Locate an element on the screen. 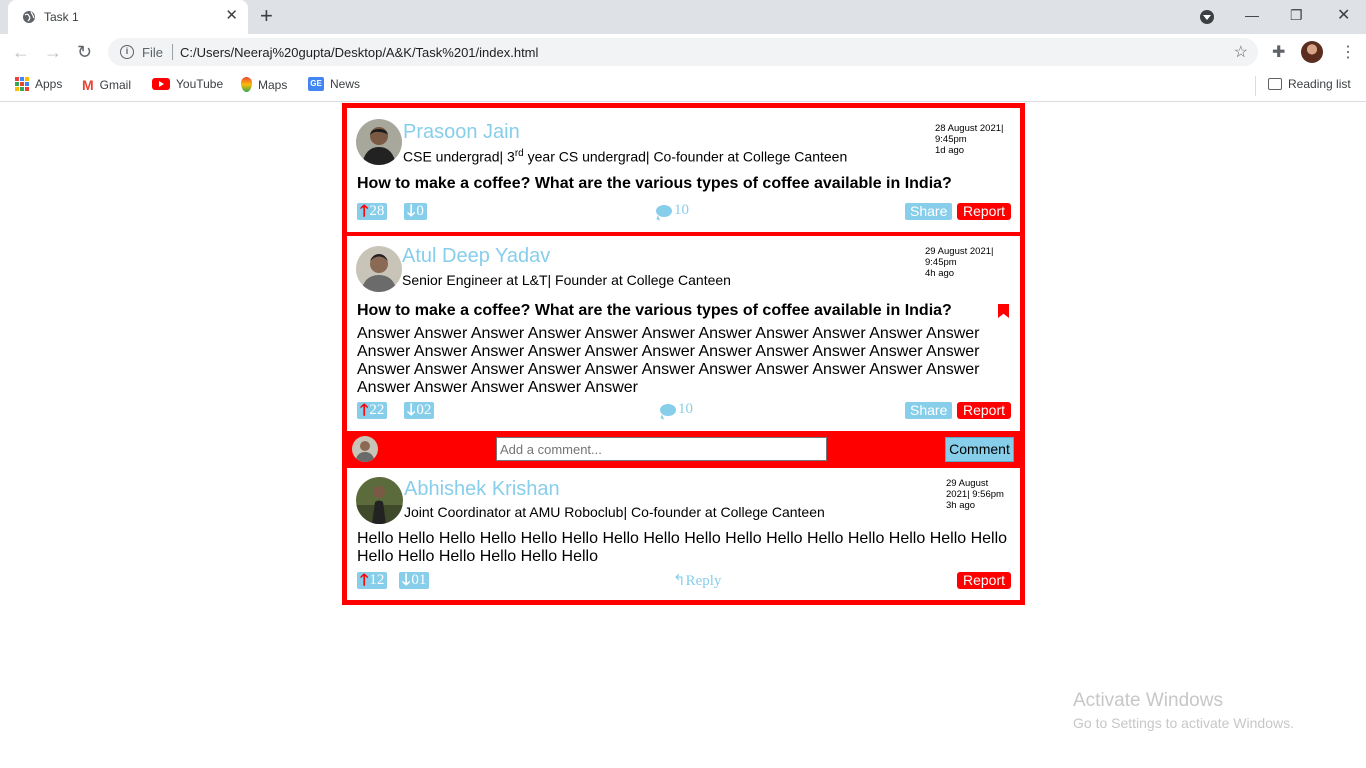 Image resolution: width=1366 pixels, height=768 pixels. scheme-label: File is located at coordinates (152, 52).